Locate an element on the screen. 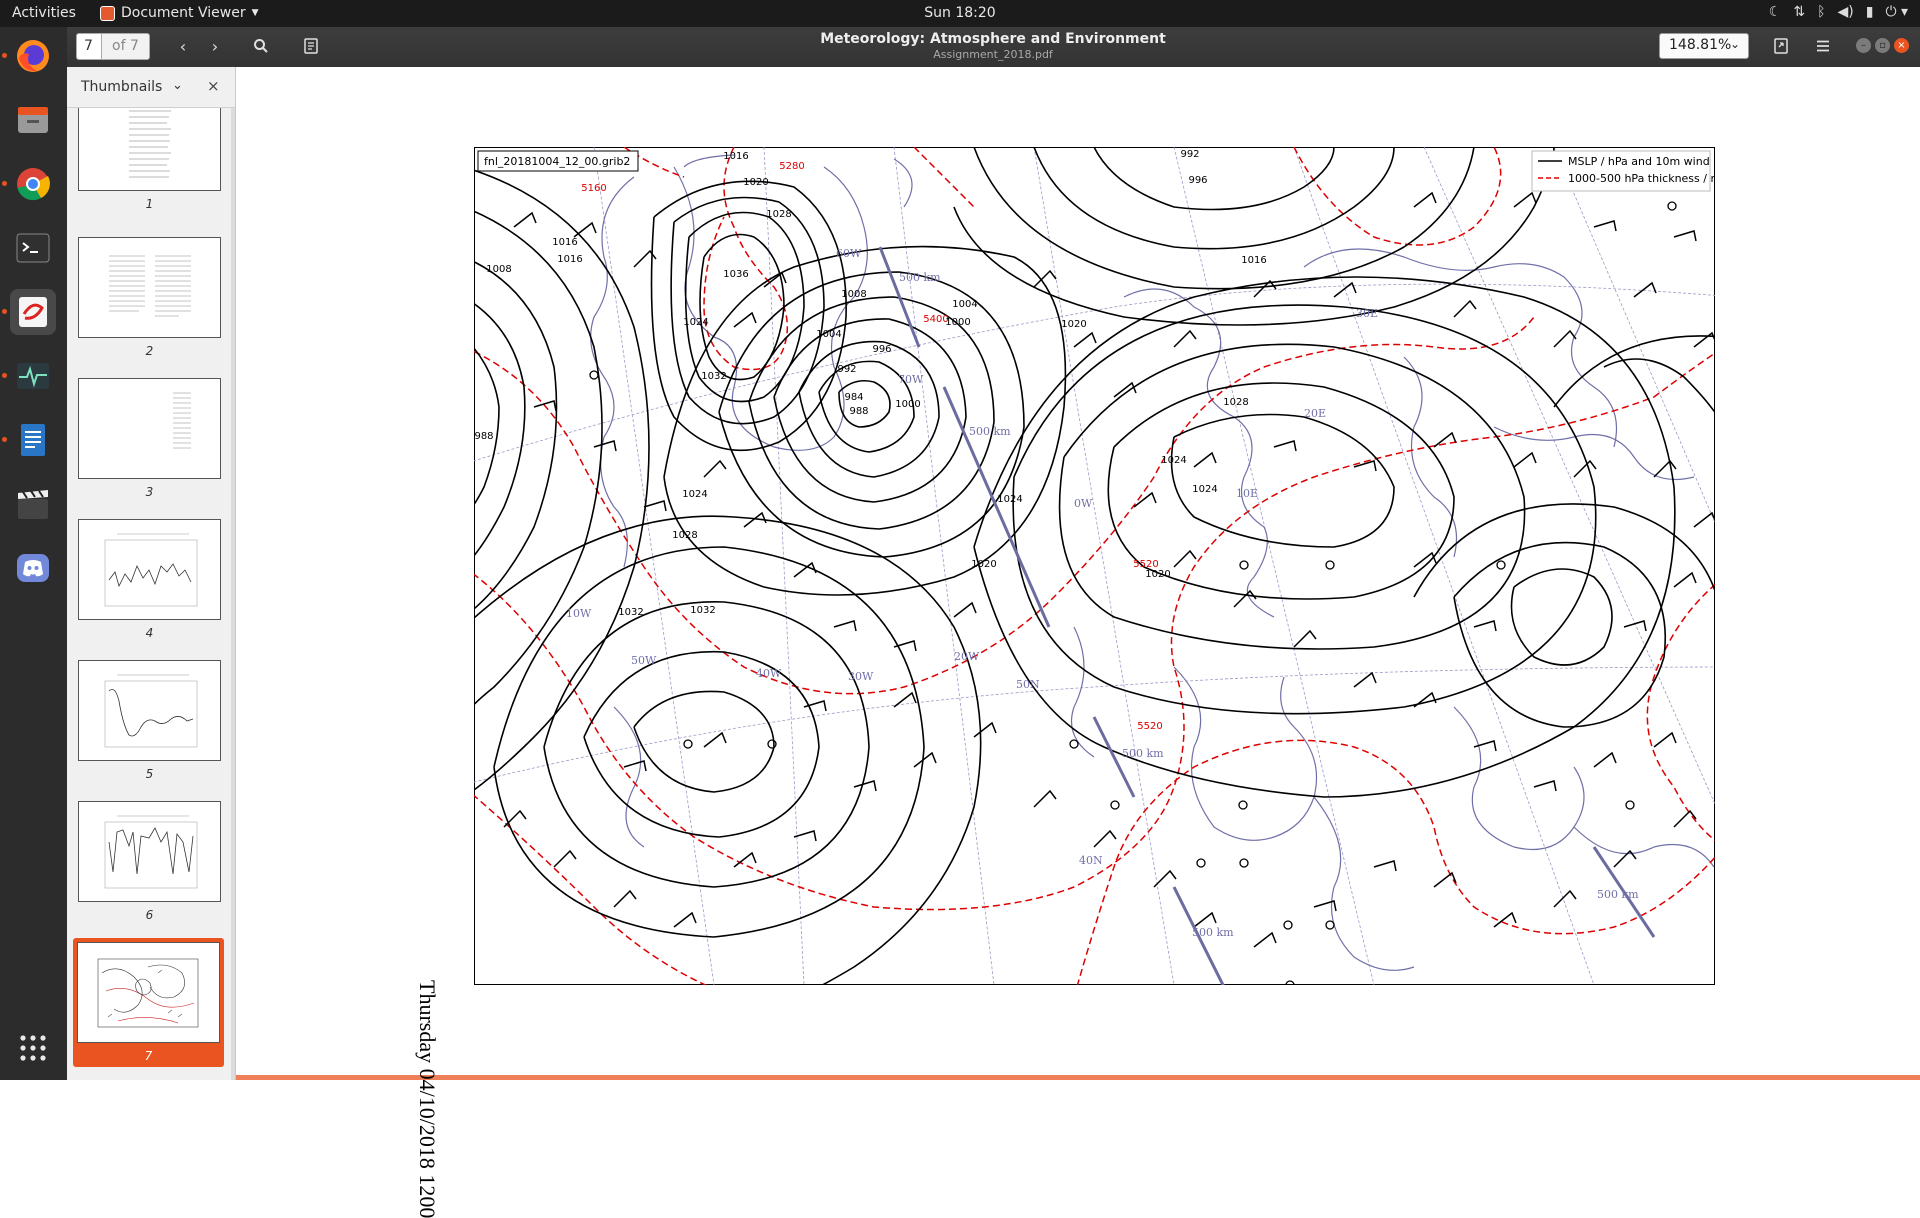 The width and height of the screenshot is (1920, 1218). dock-writer is located at coordinates (29, 440).